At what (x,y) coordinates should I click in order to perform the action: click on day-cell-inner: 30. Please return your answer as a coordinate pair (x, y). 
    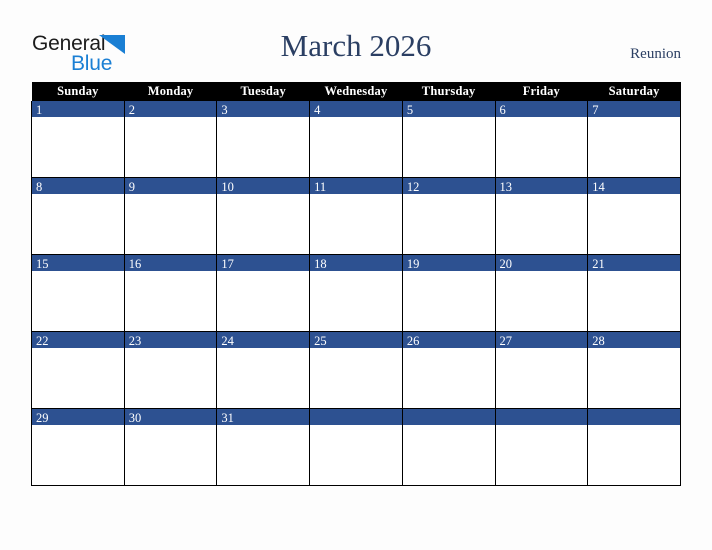
    Looking at the image, I should click on (170, 447).